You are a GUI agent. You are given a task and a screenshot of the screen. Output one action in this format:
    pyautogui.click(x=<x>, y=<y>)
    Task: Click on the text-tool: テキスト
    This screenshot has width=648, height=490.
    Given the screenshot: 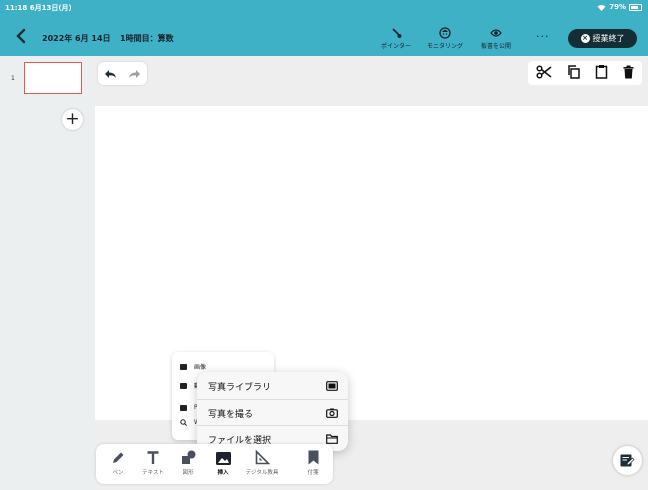 What is the action you would take?
    pyautogui.click(x=153, y=462)
    